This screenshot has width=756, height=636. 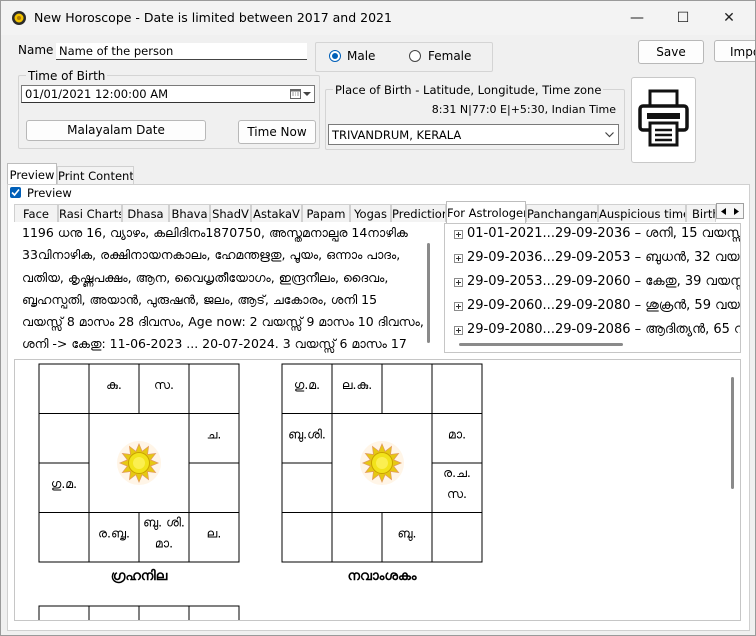 I want to click on planet-label: ര.ബൃ., so click(x=114, y=533).